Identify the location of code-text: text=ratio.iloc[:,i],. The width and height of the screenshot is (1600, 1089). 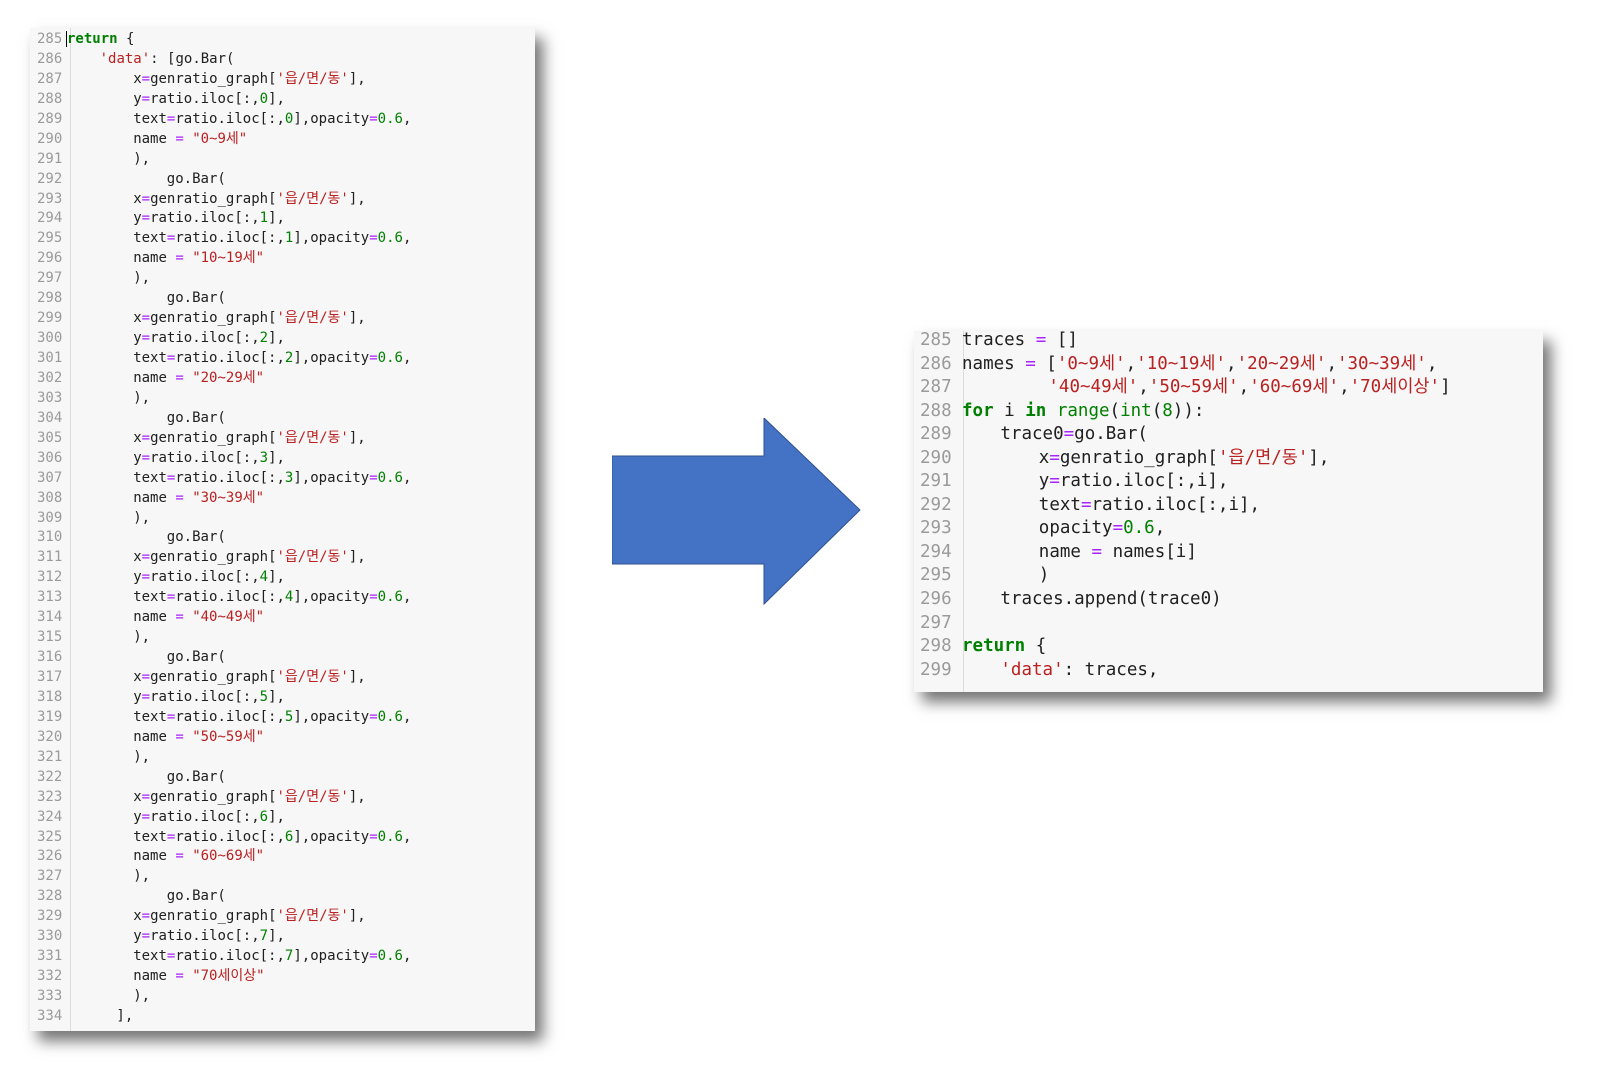
(1149, 506).